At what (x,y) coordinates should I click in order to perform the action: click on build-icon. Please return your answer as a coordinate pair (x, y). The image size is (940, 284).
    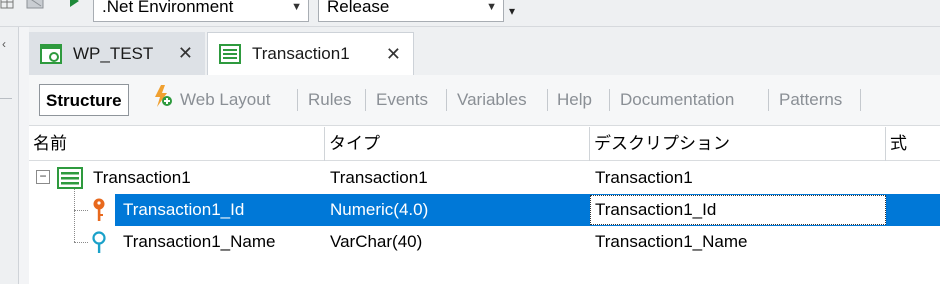
    Looking at the image, I should click on (36, 5).